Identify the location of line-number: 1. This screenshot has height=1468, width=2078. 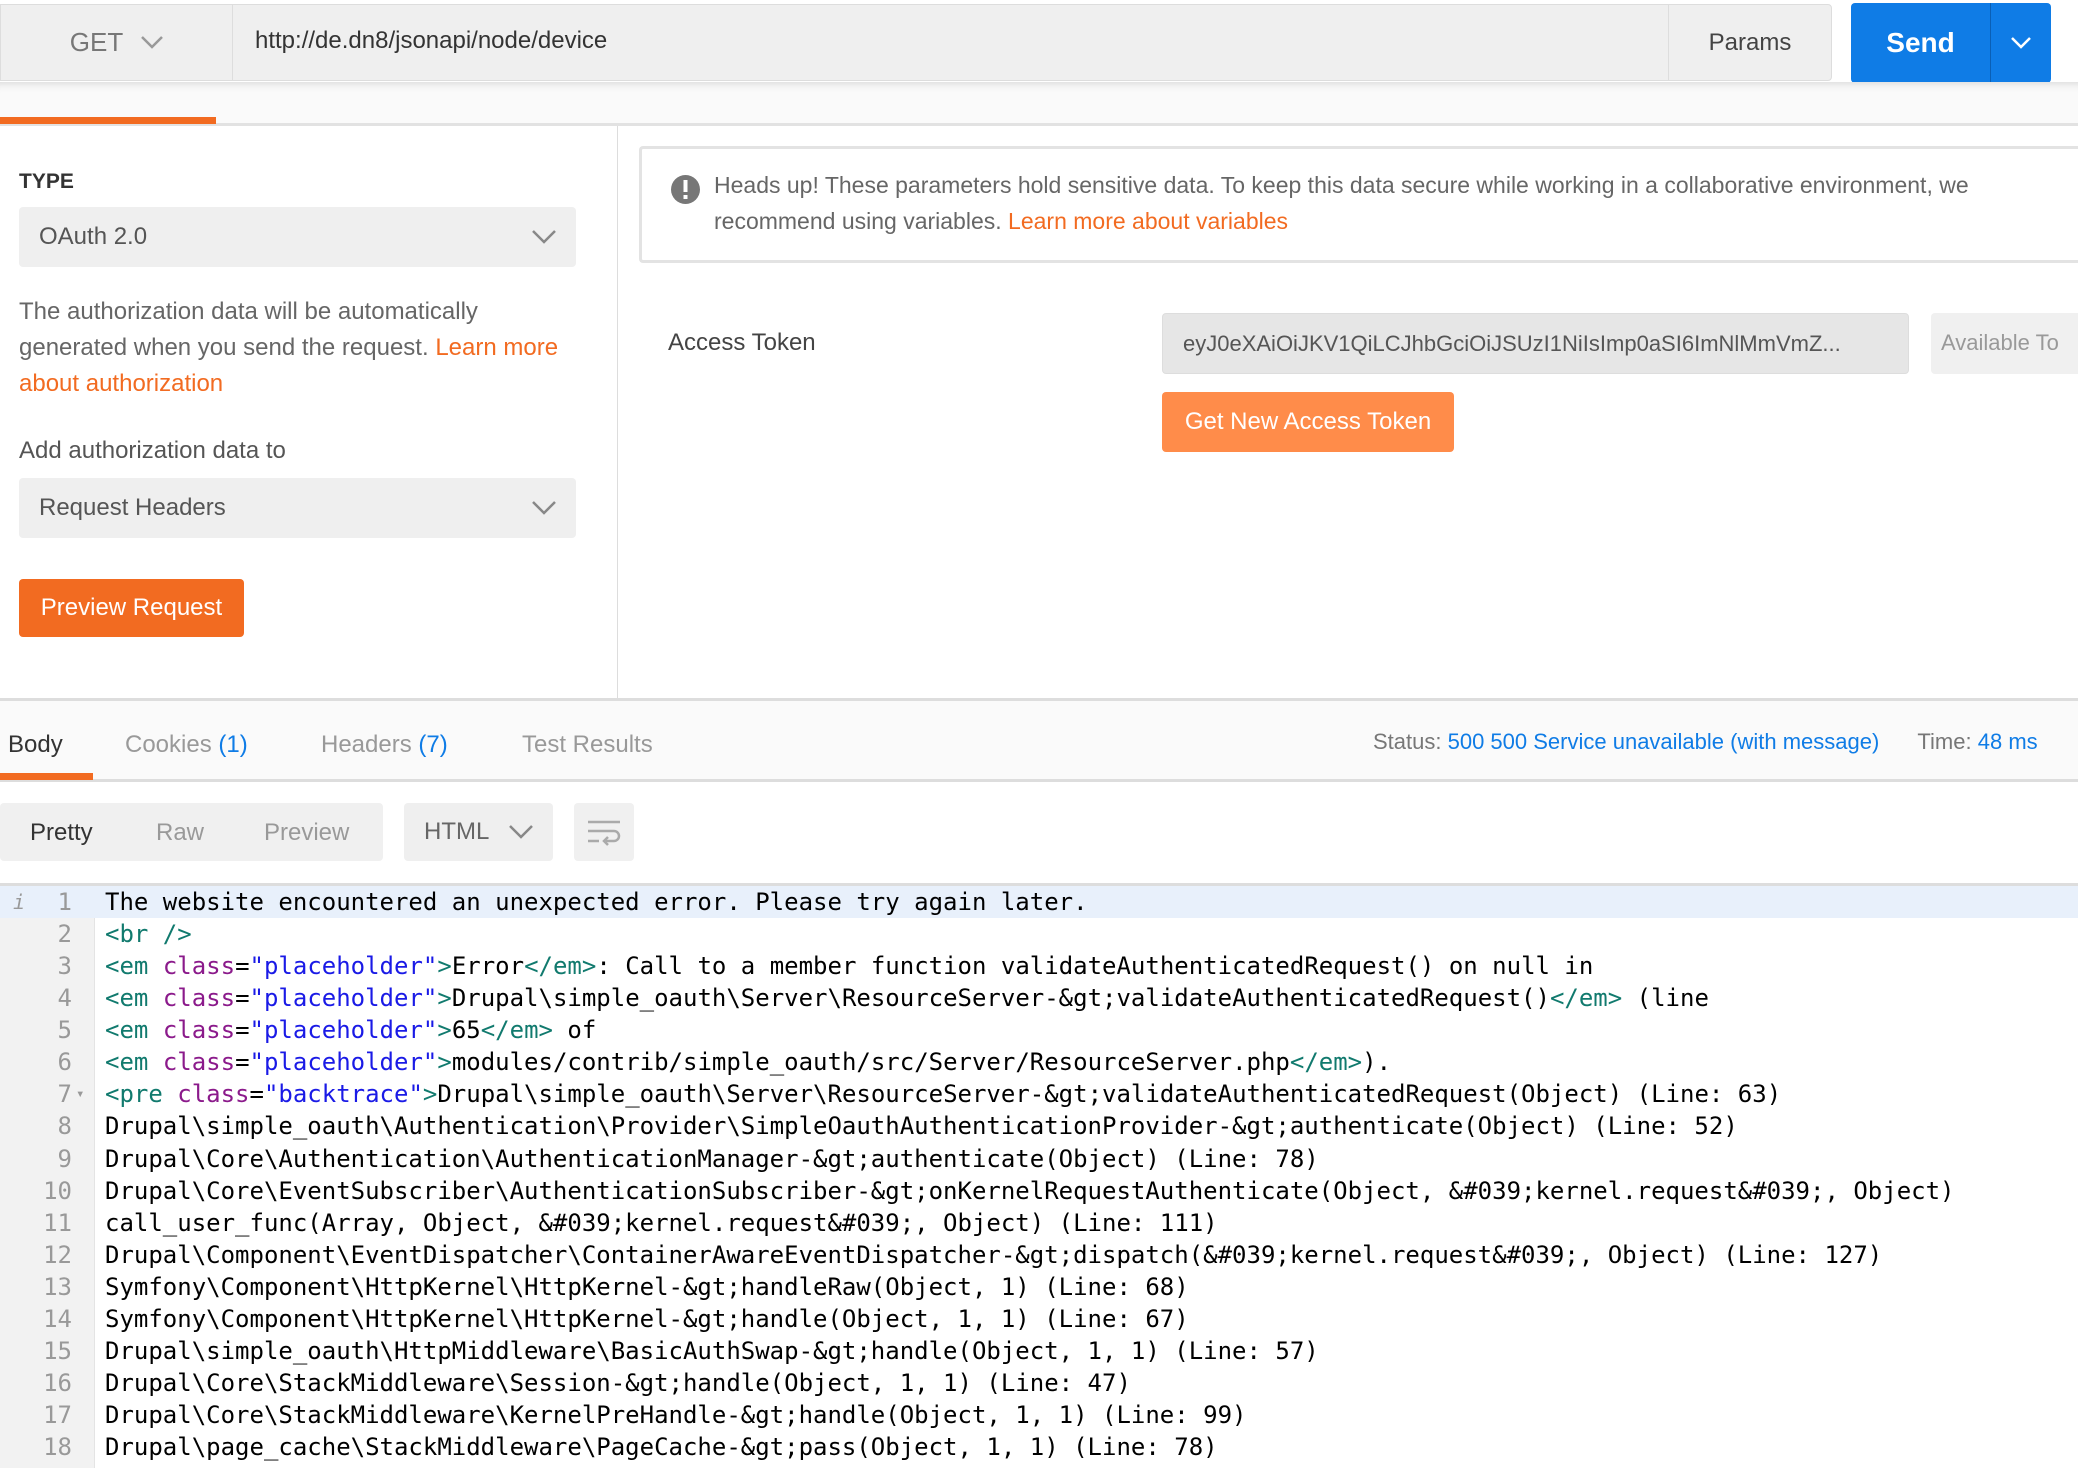
(64, 902).